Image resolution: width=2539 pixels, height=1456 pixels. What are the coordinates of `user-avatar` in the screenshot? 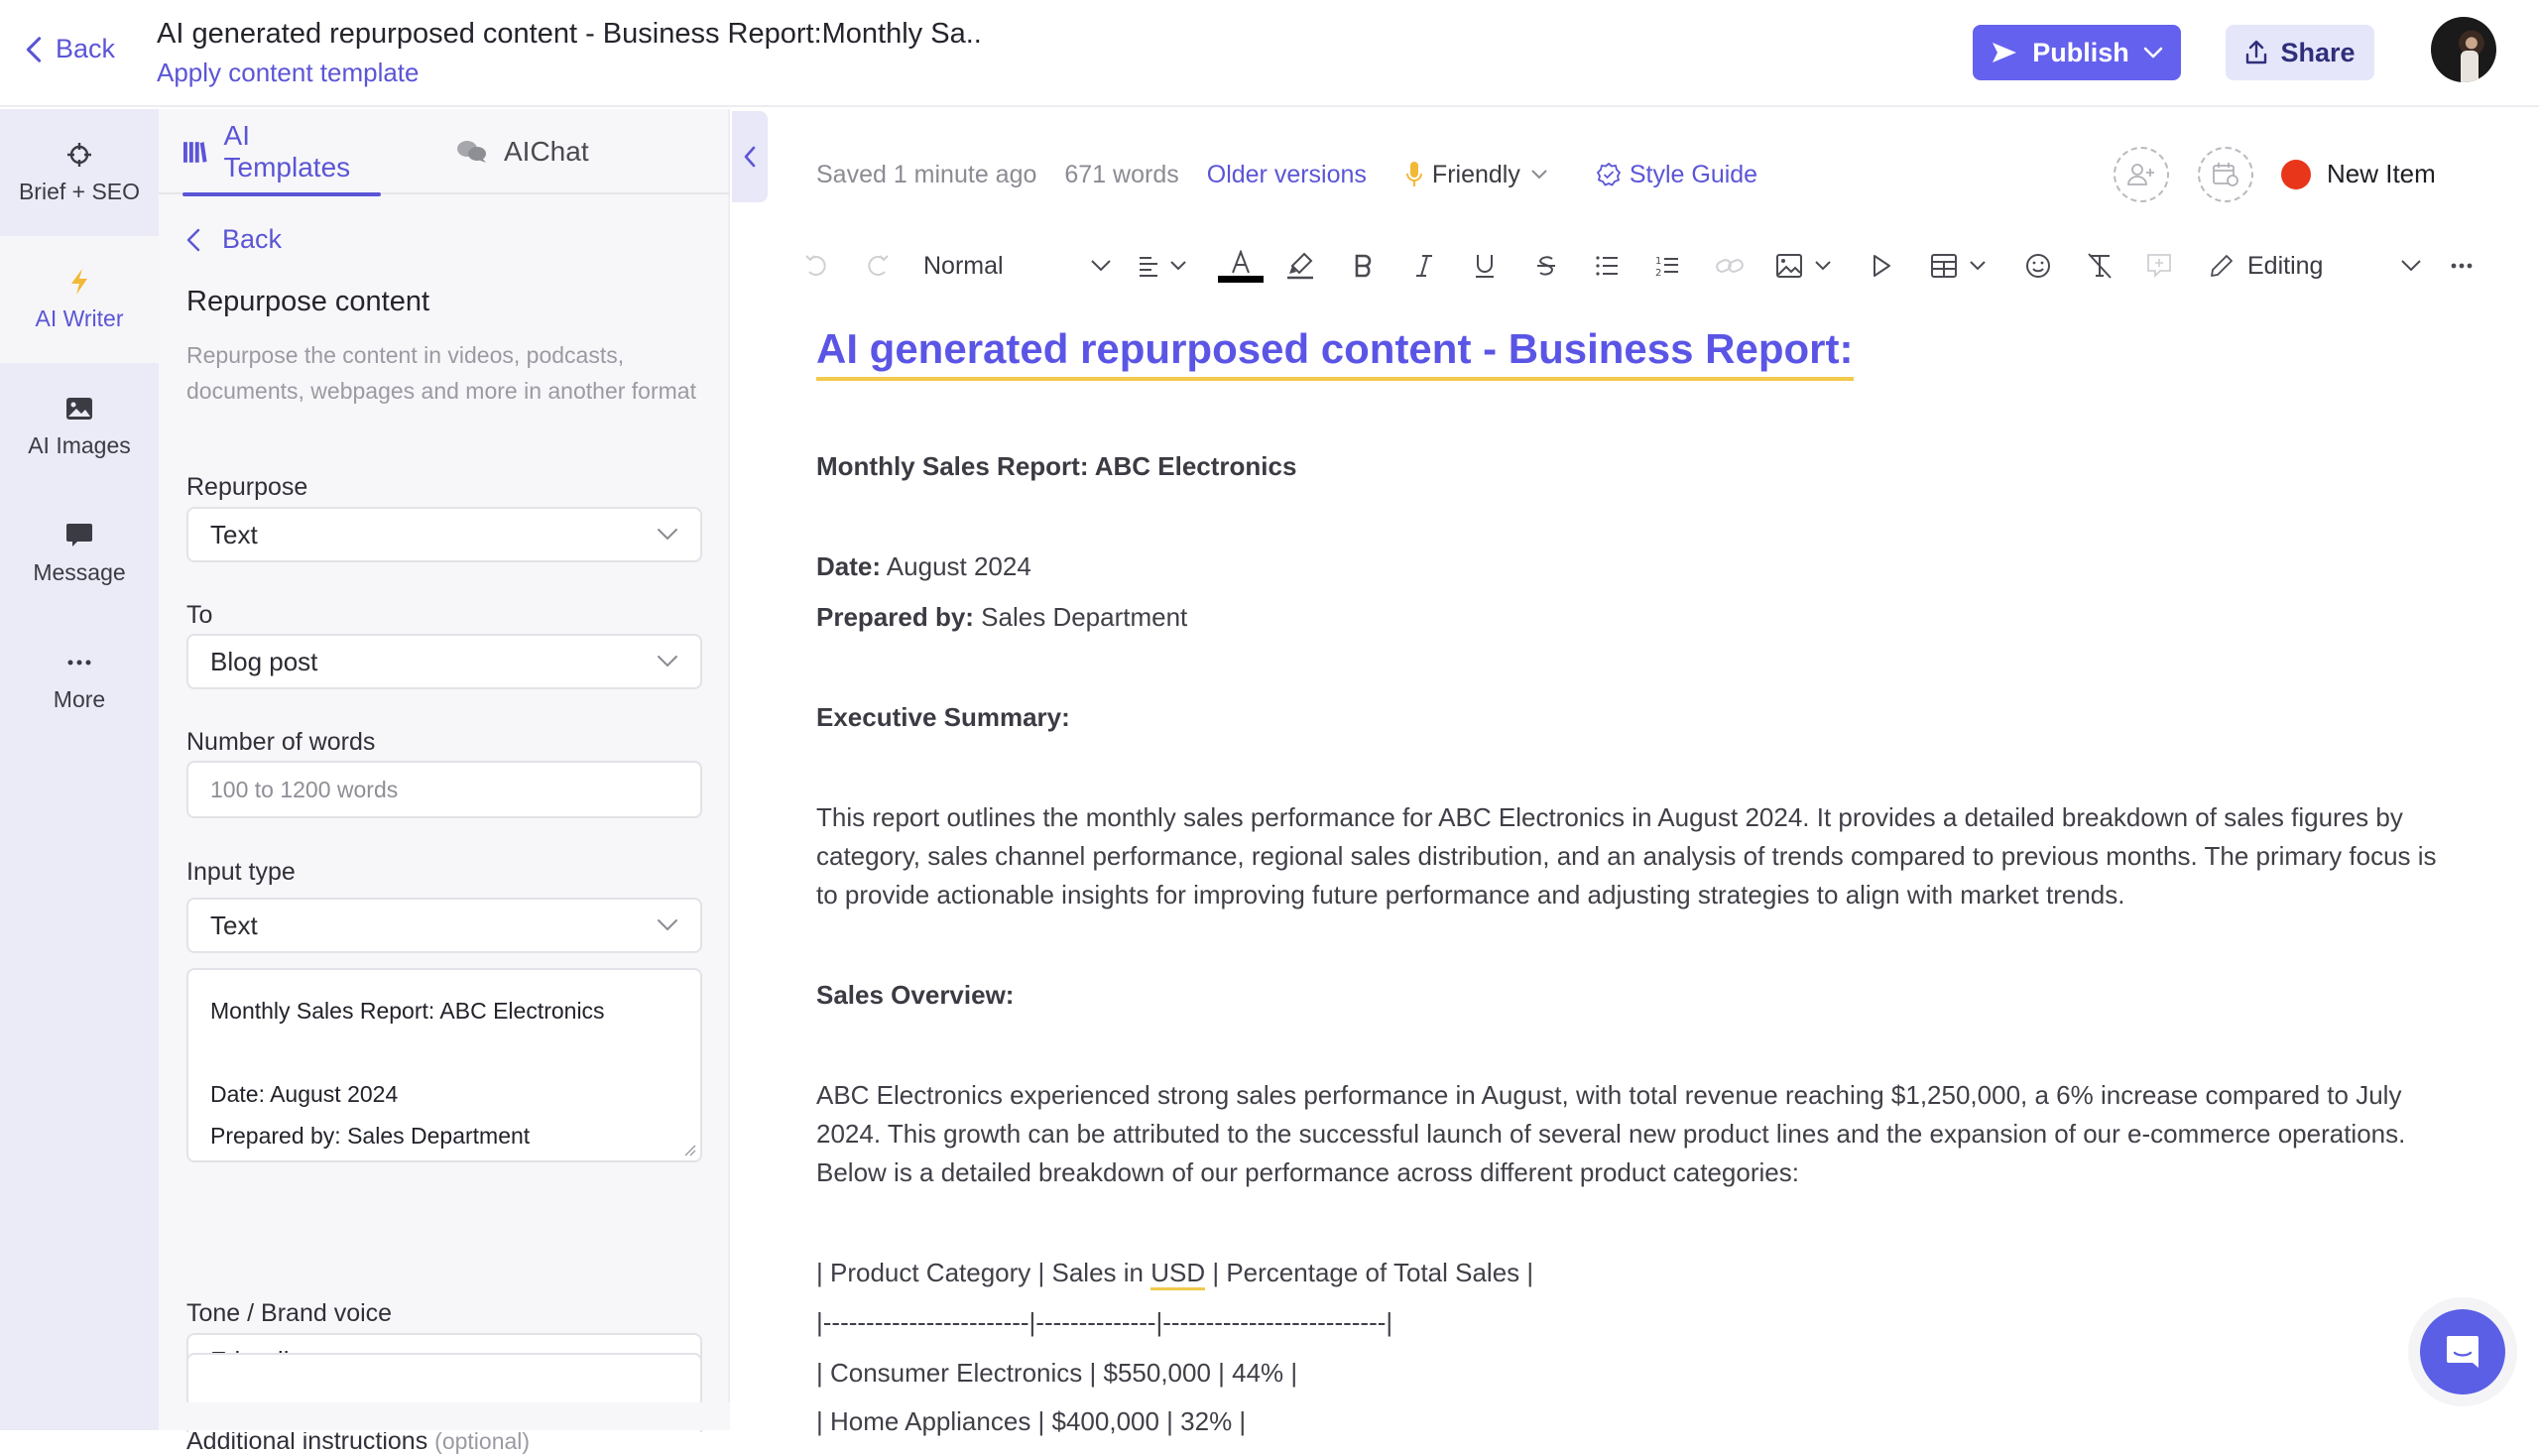 It's located at (2463, 49).